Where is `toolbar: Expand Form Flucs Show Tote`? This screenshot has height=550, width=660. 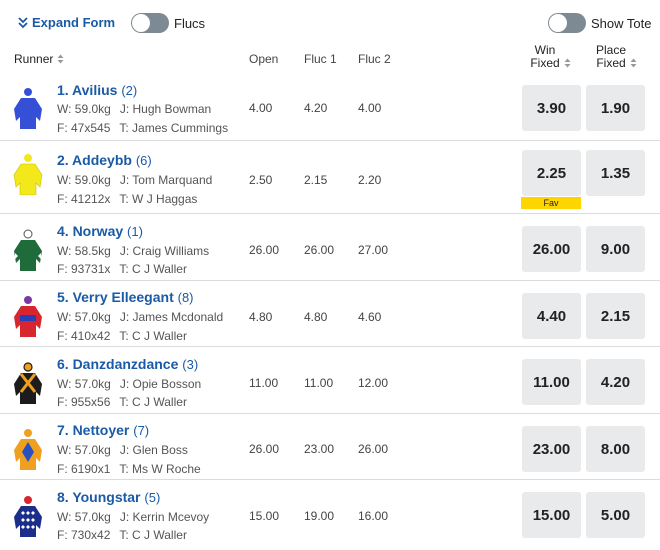 toolbar: Expand Form Flucs Show Tote is located at coordinates (330, 22).